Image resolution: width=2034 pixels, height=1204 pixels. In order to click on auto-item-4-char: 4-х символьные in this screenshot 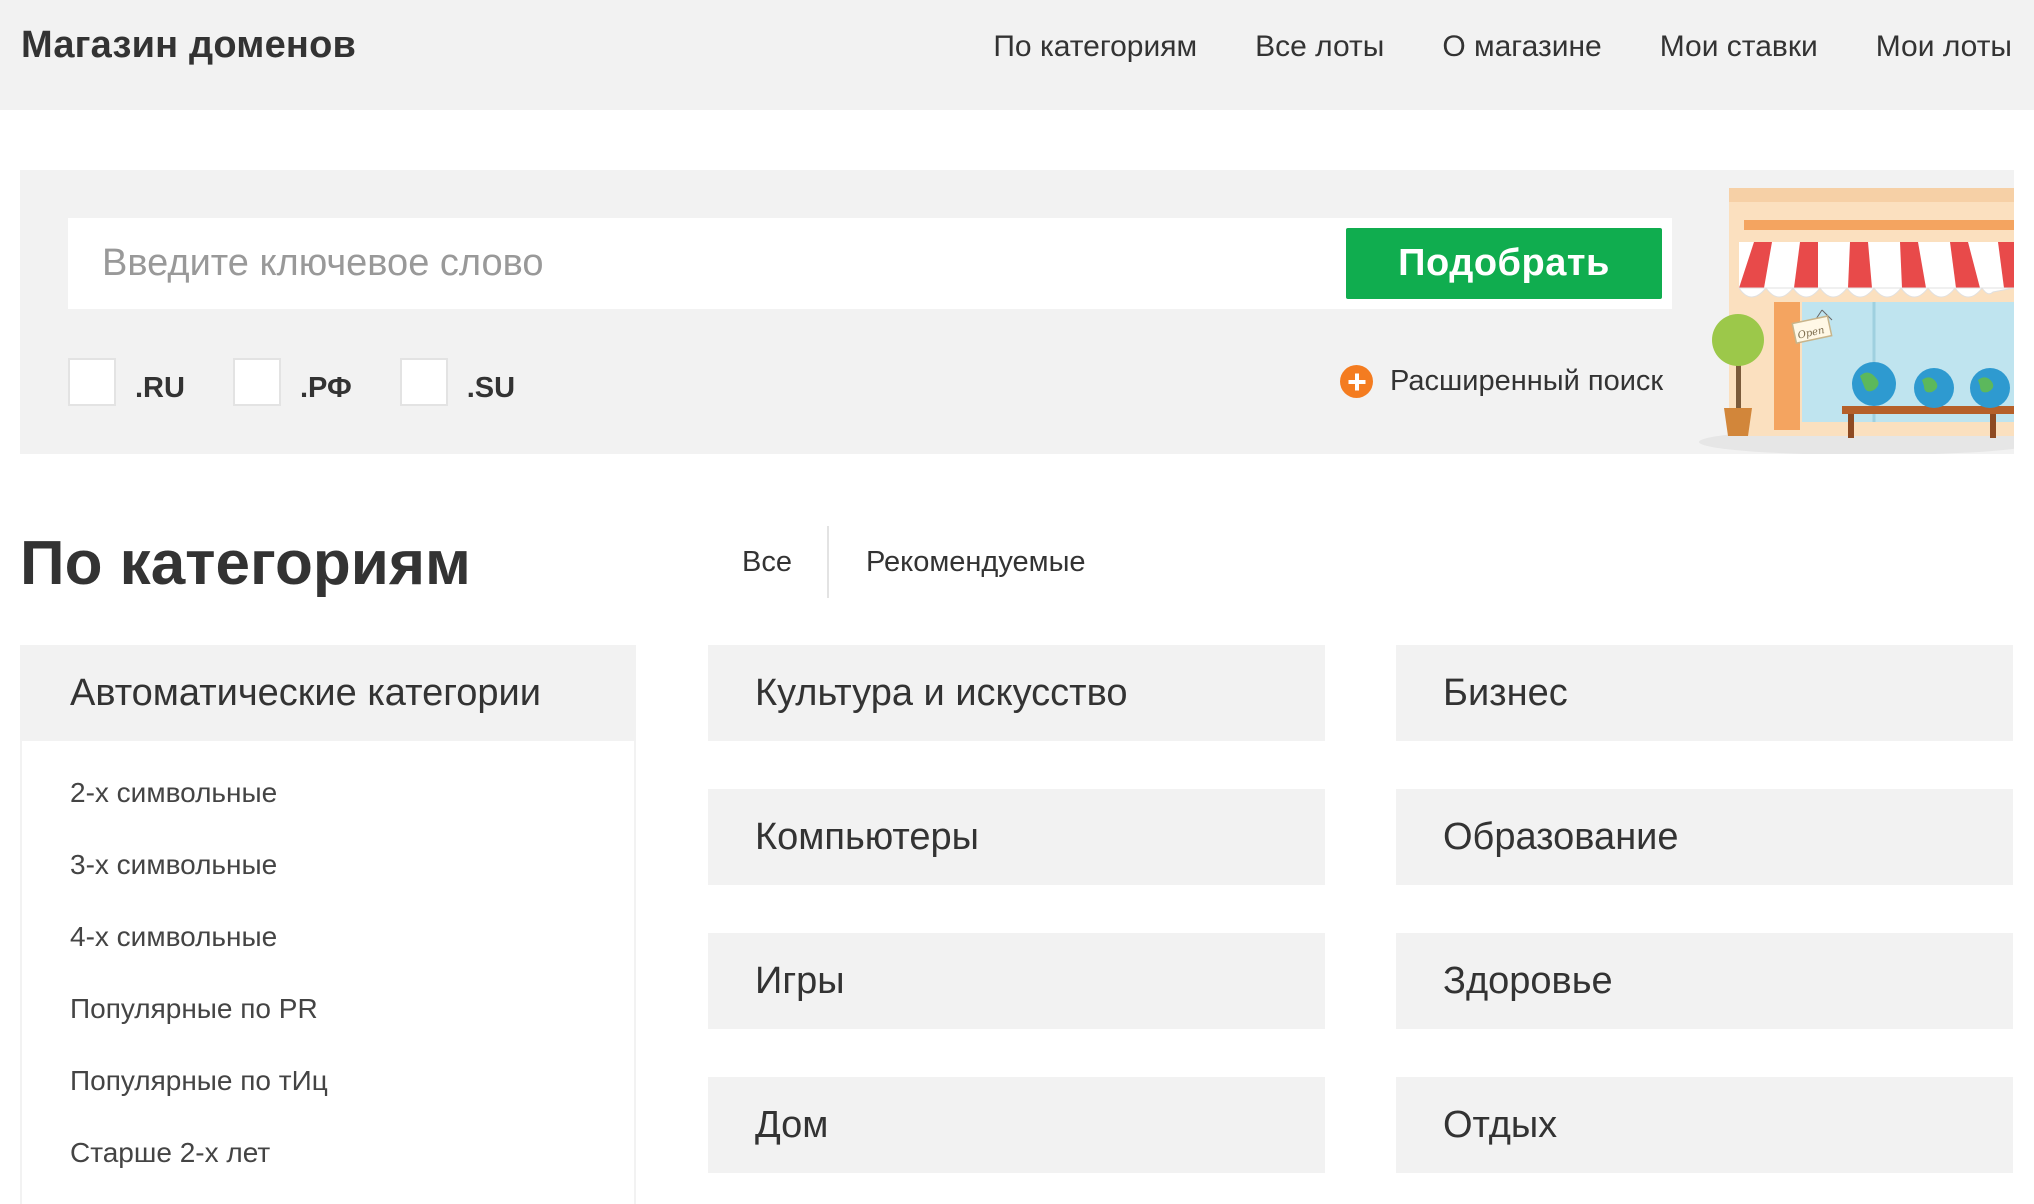, I will do `click(328, 955)`.